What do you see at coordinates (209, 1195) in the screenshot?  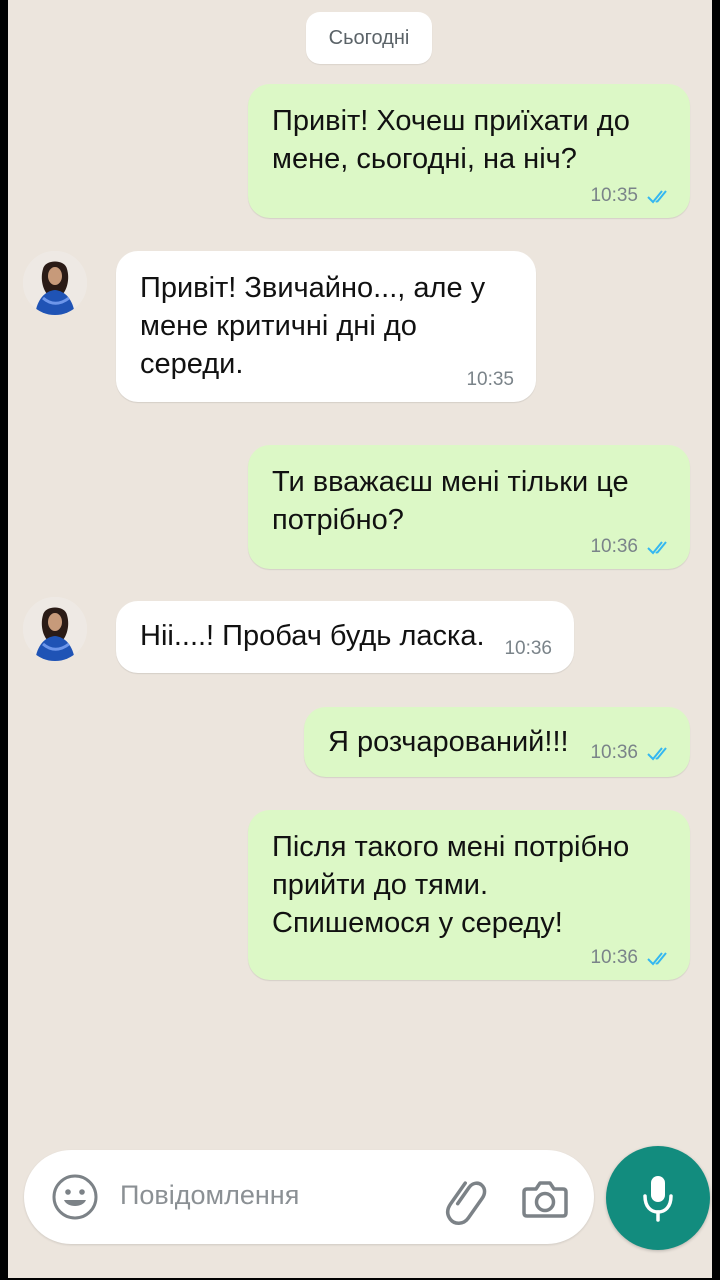 I see `message-input: Повідомлення` at bounding box center [209, 1195].